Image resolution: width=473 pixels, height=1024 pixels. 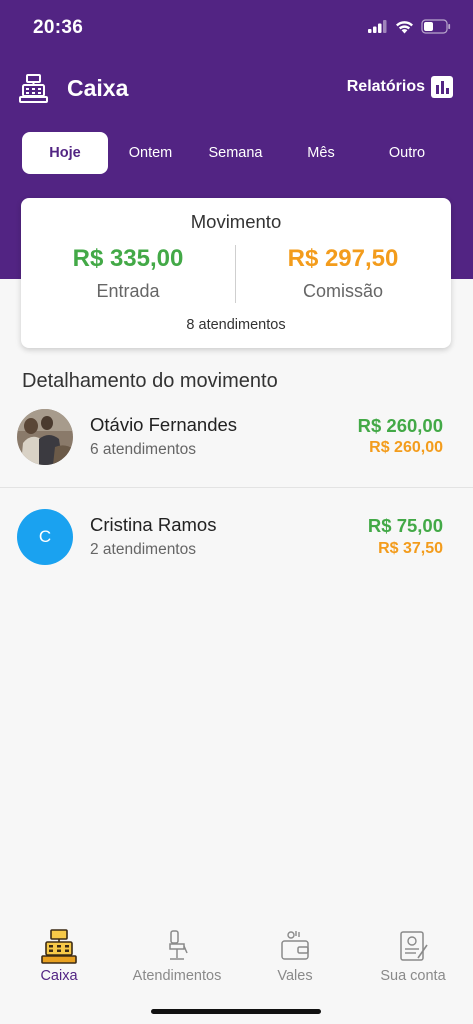 What do you see at coordinates (436, 26) in the screenshot?
I see `battery-icon` at bounding box center [436, 26].